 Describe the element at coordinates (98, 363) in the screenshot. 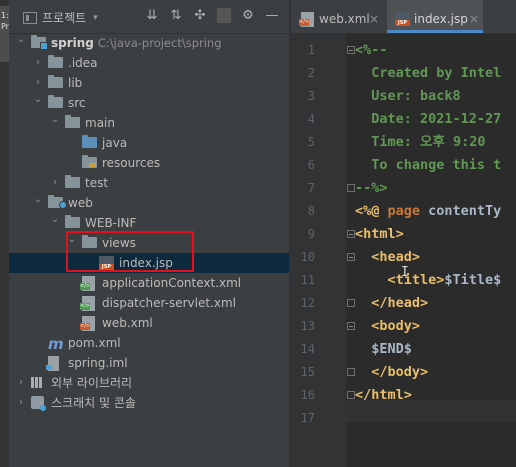

I see `tree-item-label: spring.iml` at that location.